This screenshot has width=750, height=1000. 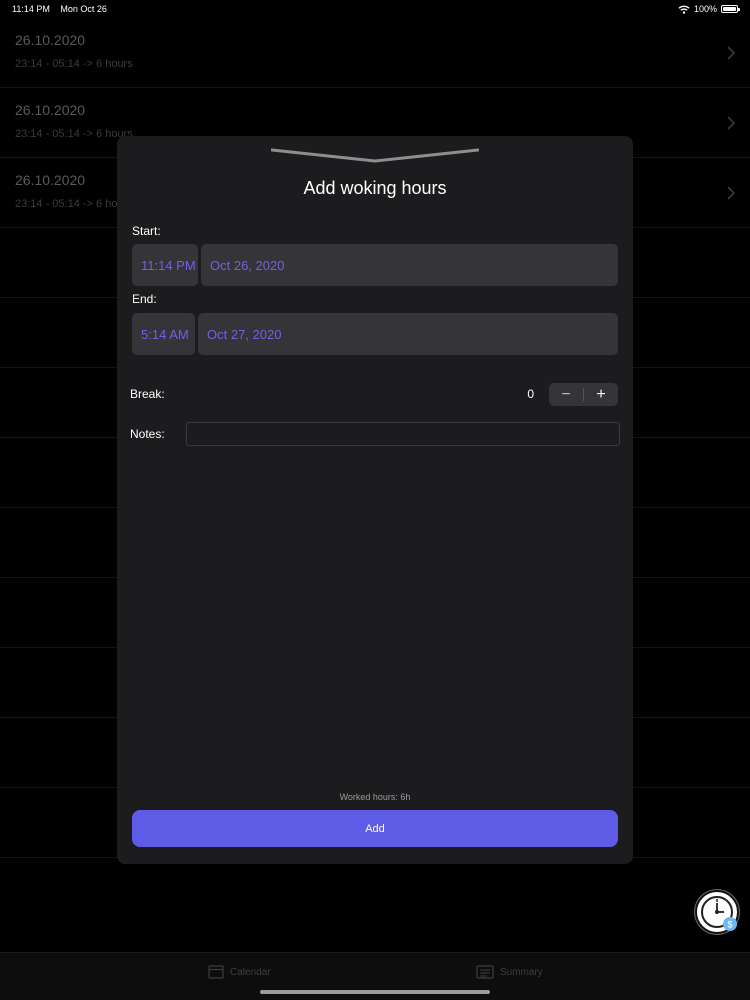 What do you see at coordinates (165, 265) in the screenshot?
I see `start-time-picker: 11:14 PM` at bounding box center [165, 265].